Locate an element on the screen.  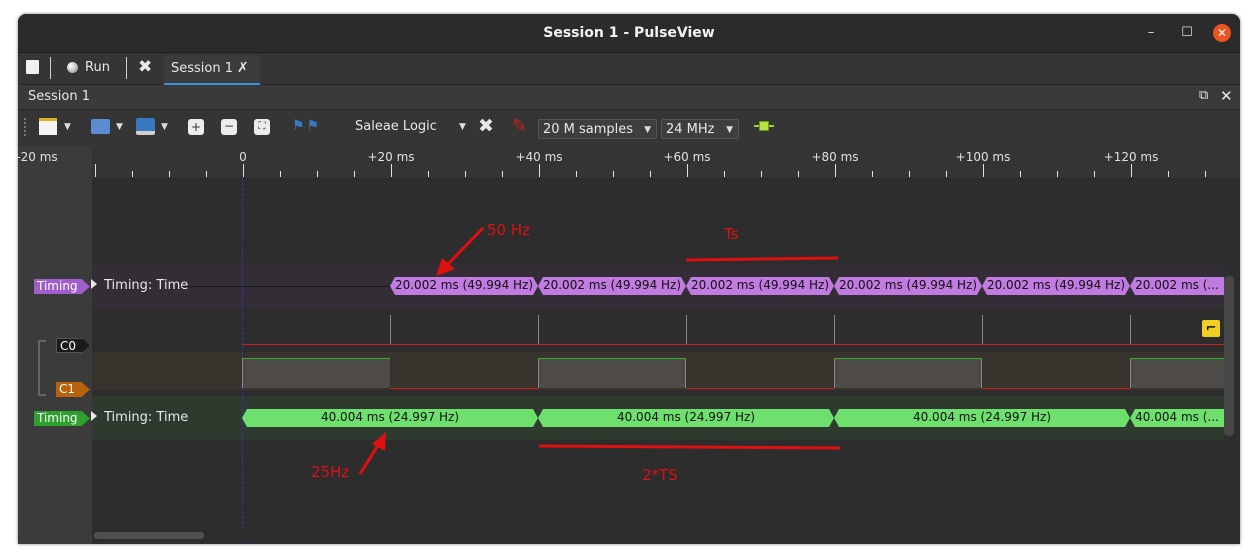
timing1-idle-line is located at coordinates (287, 286).